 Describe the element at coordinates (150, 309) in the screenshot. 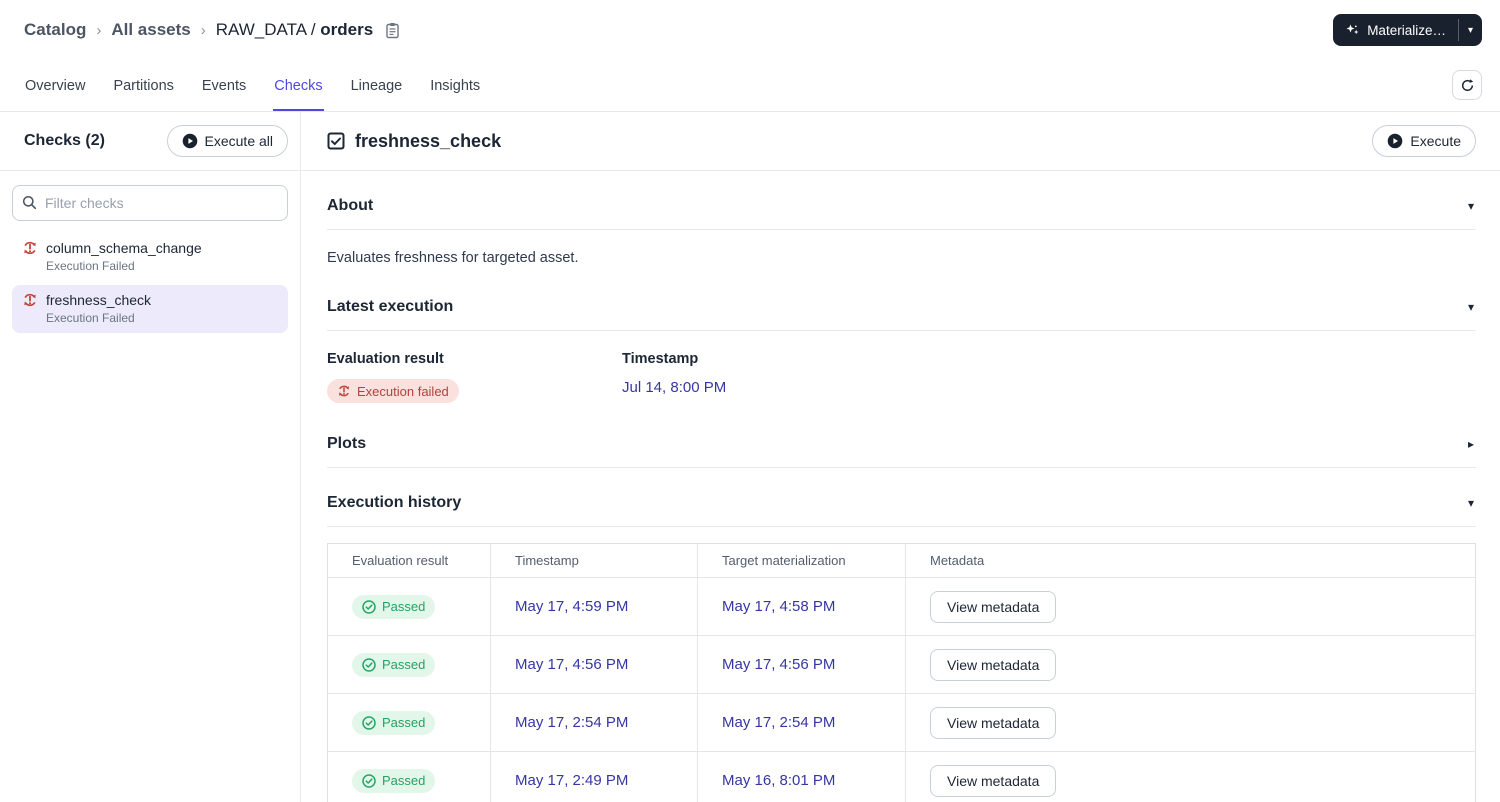

I see `check-item-freshness-check: freshness_check Execution Failed` at that location.